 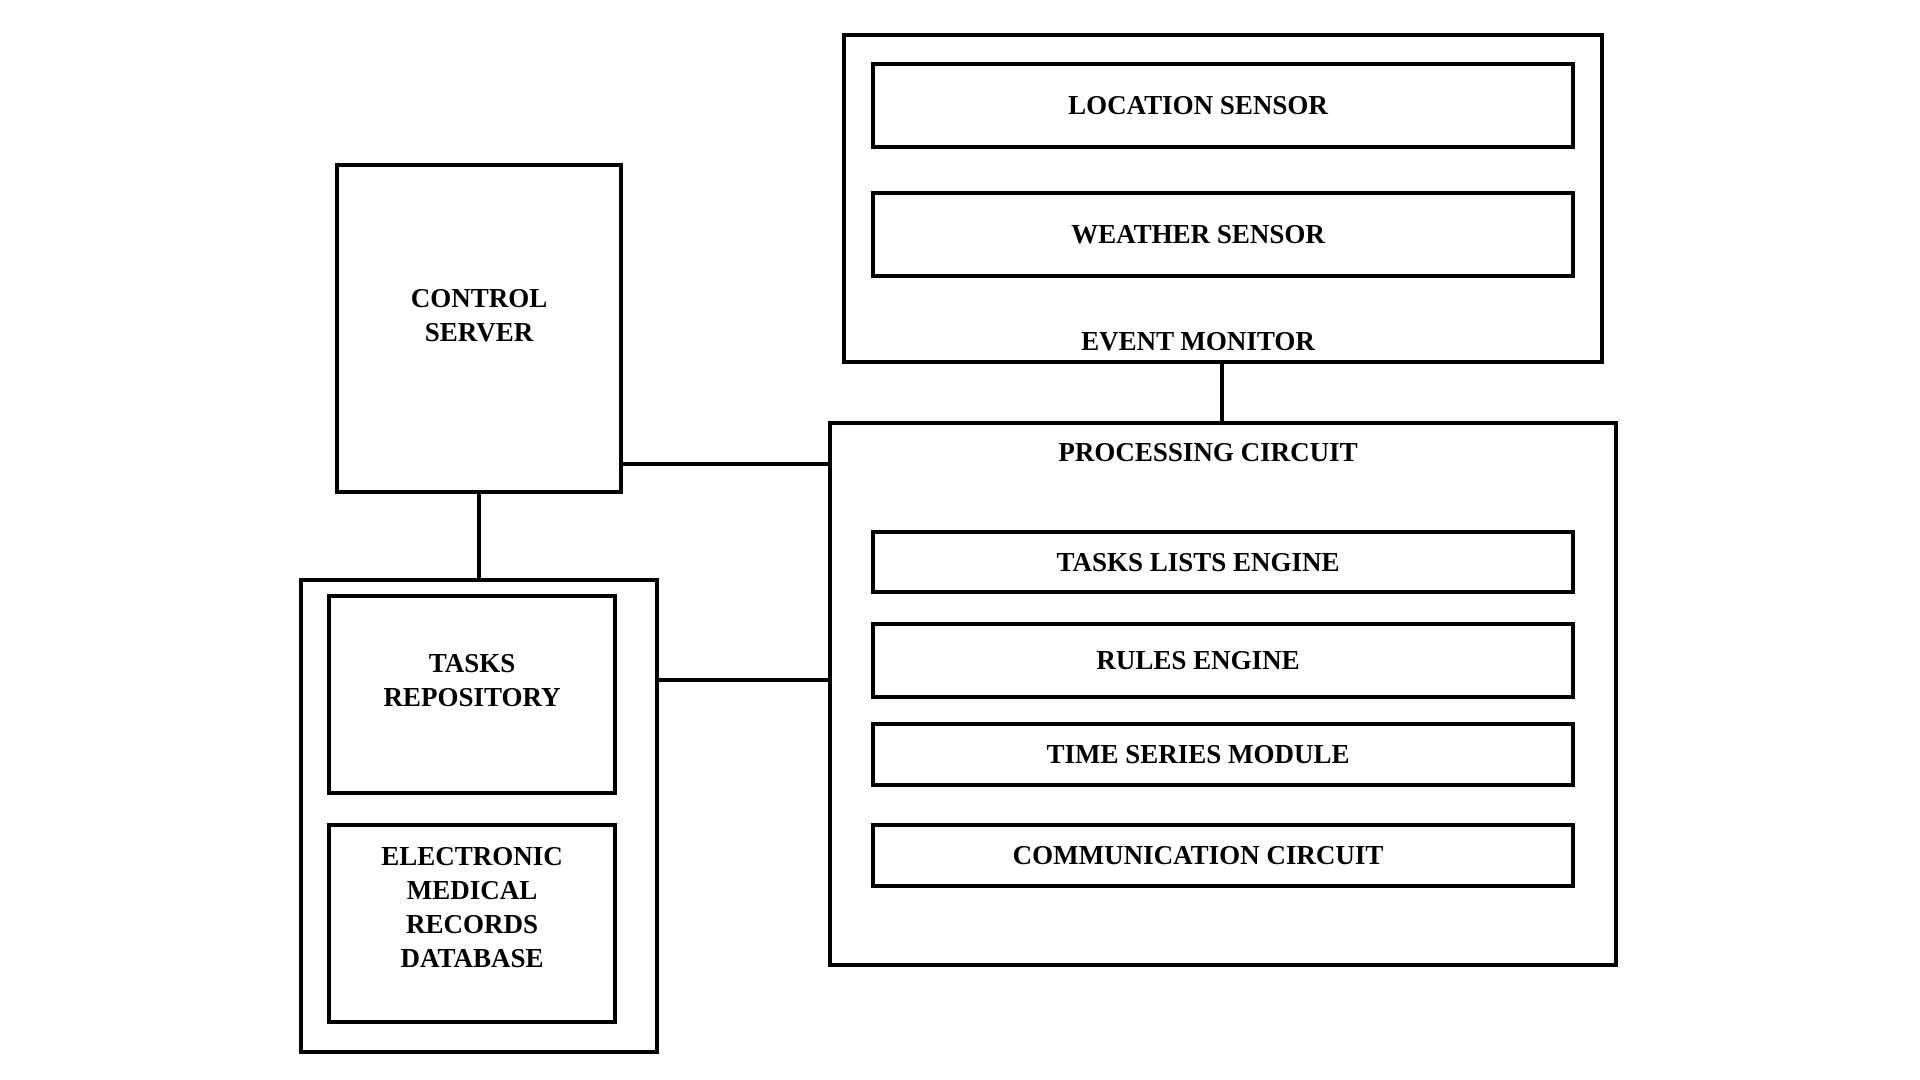 I want to click on communication-circuit-box: COMMUNICATION CIRCUIT, so click(x=1223, y=855).